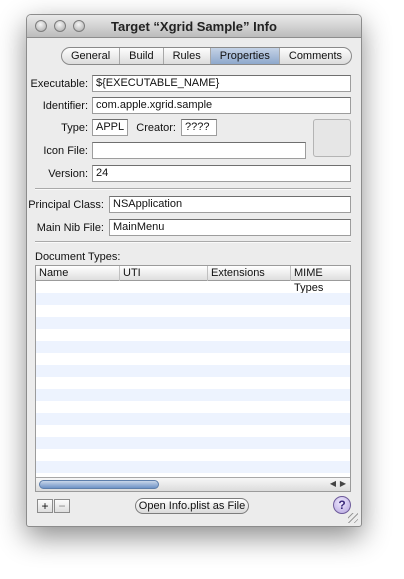 The height and width of the screenshot is (579, 404). I want to click on tab-bar: General Build Rules Properties Comments, so click(207, 56).